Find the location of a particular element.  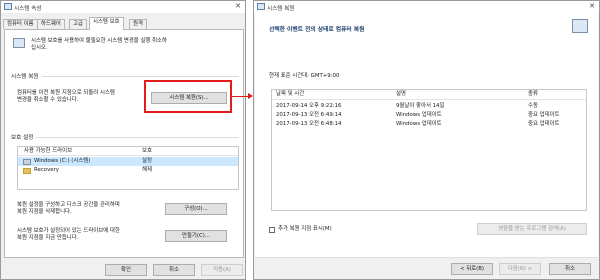

timezone-label: 현재 표준 시간대: GMT+9:00 is located at coordinates (304, 76).